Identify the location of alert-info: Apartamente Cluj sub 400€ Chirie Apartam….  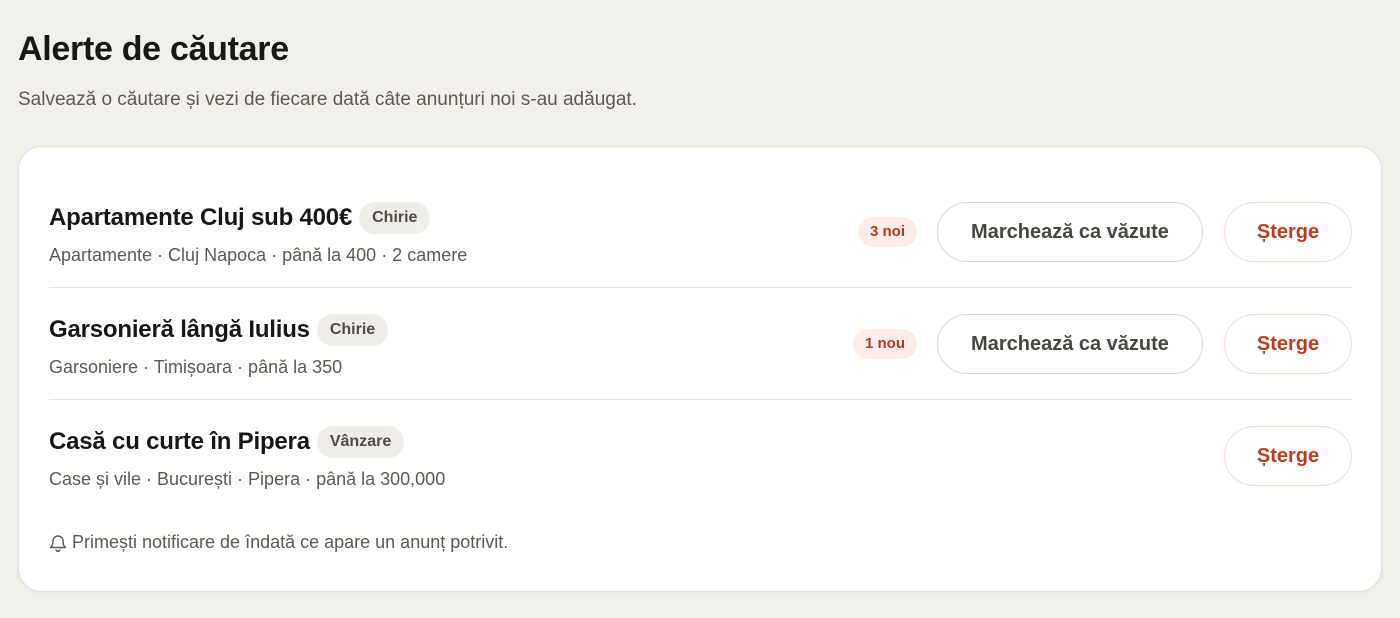
(258, 233).